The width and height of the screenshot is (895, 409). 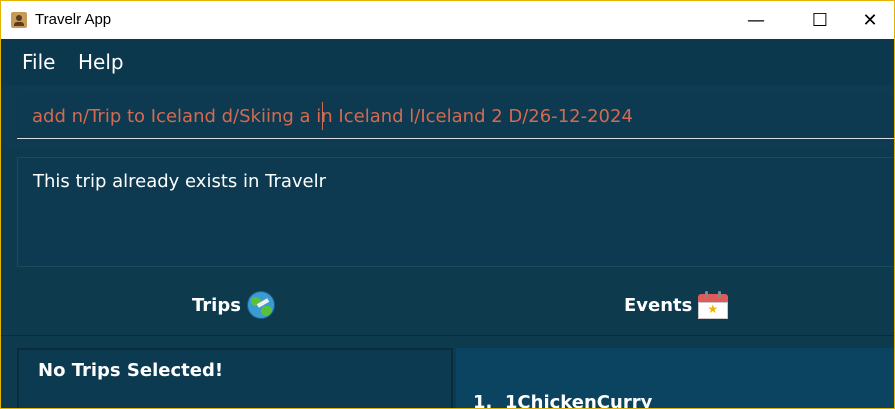 I want to click on tab-events: Events ★, so click(x=676, y=305).